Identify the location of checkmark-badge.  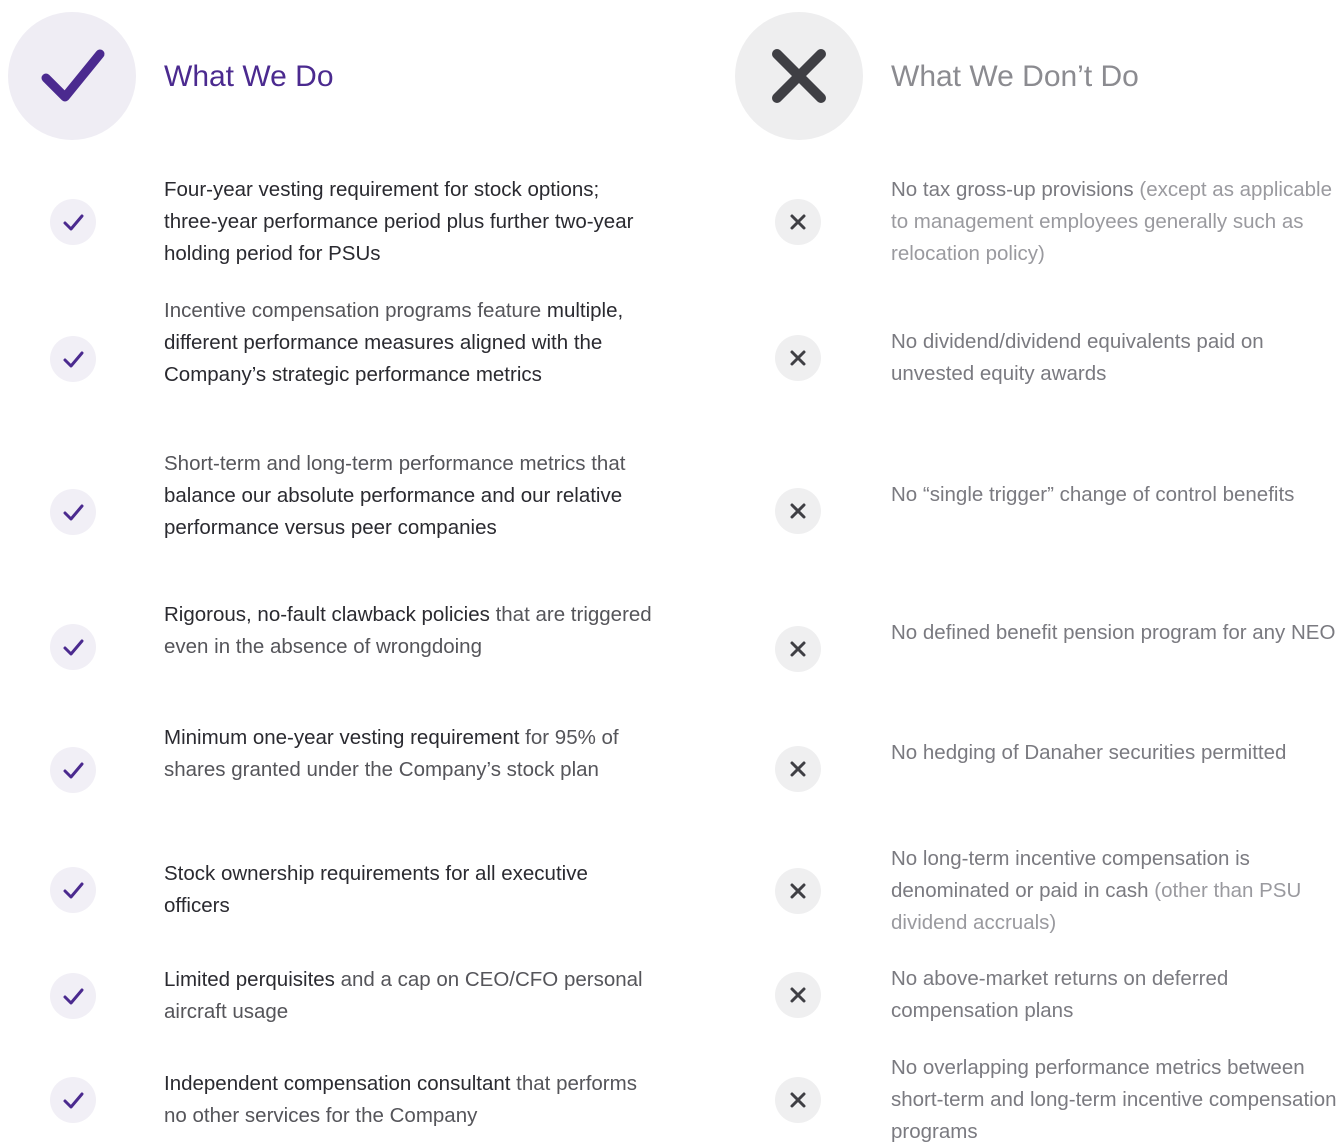
(72, 76).